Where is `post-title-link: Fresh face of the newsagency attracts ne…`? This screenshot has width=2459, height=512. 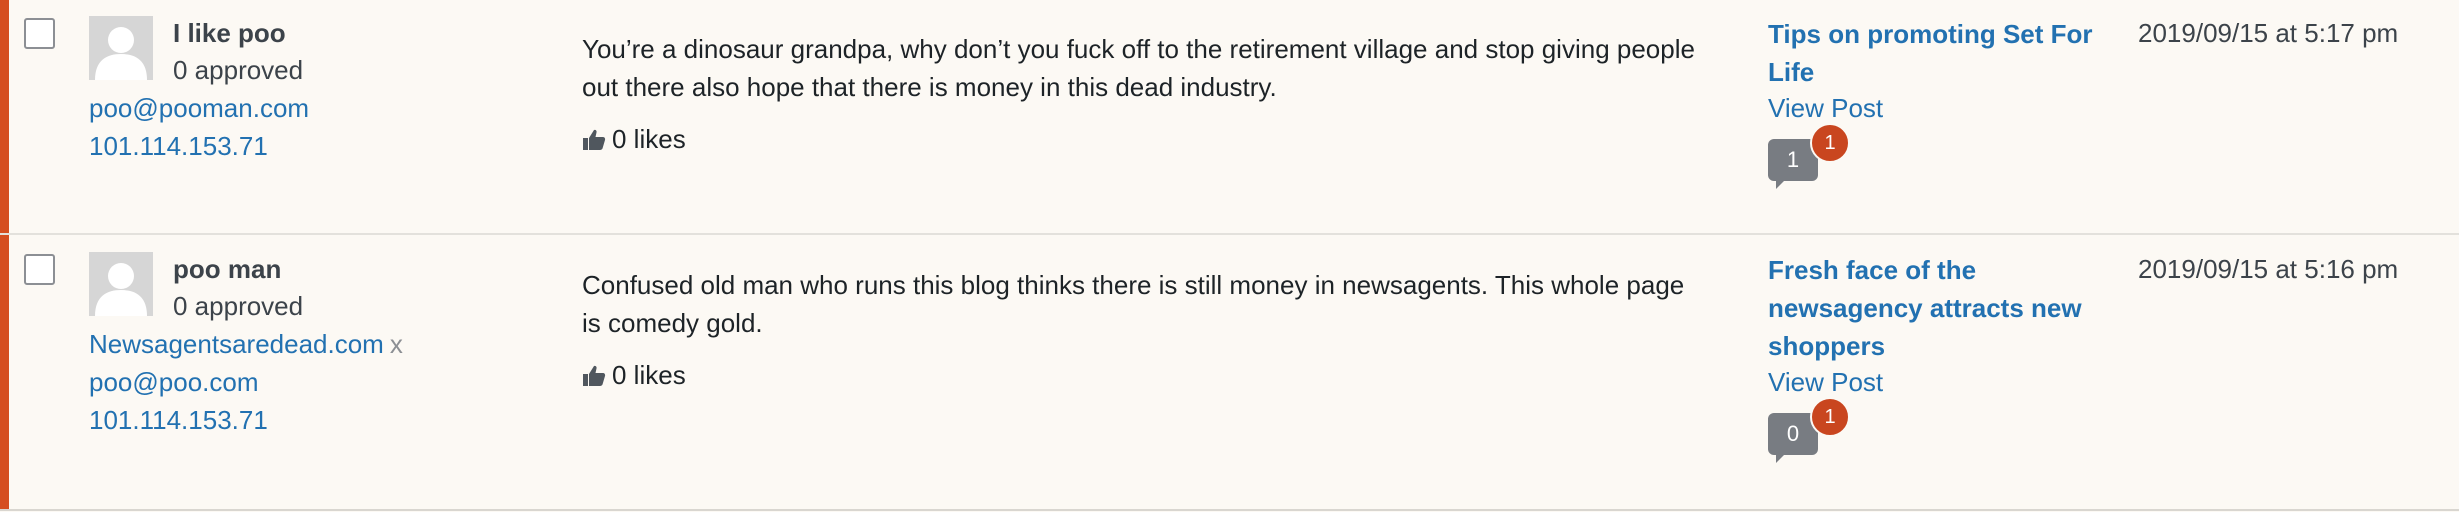 post-title-link: Fresh face of the newsagency attracts ne… is located at coordinates (1938, 308).